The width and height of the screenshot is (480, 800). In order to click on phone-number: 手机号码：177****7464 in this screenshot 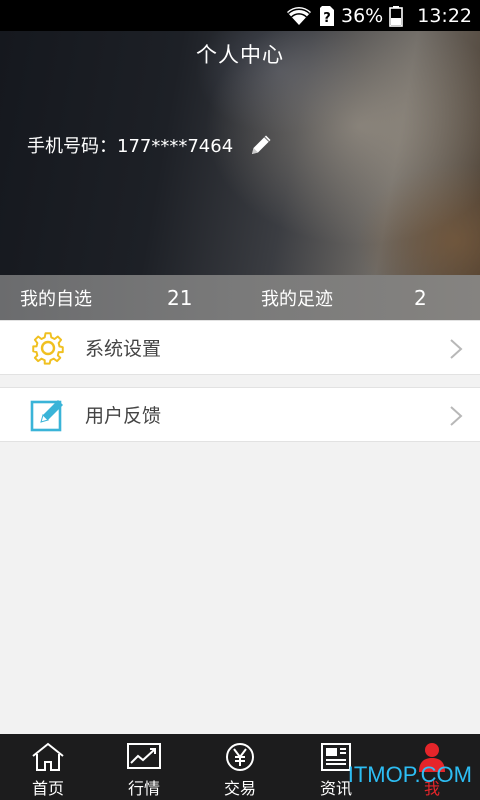, I will do `click(130, 146)`.